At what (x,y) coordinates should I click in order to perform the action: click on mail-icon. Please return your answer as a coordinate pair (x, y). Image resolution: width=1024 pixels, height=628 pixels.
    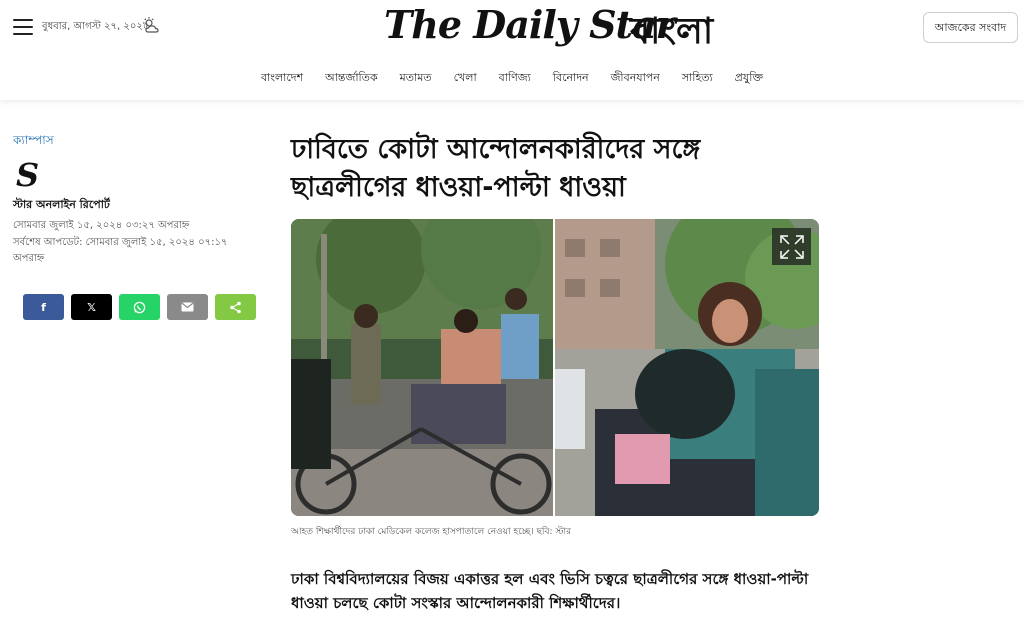
    Looking at the image, I should click on (187, 307).